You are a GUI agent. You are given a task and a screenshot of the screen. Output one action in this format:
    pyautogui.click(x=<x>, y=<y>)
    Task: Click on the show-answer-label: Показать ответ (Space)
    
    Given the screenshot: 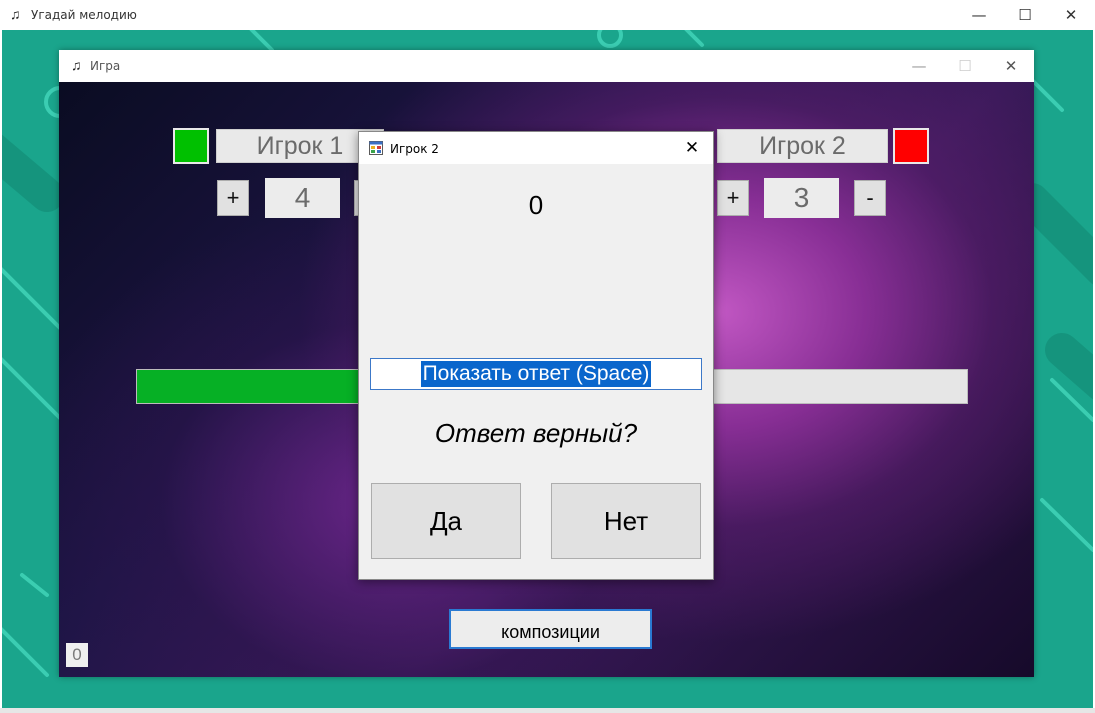 What is the action you would take?
    pyautogui.click(x=536, y=374)
    